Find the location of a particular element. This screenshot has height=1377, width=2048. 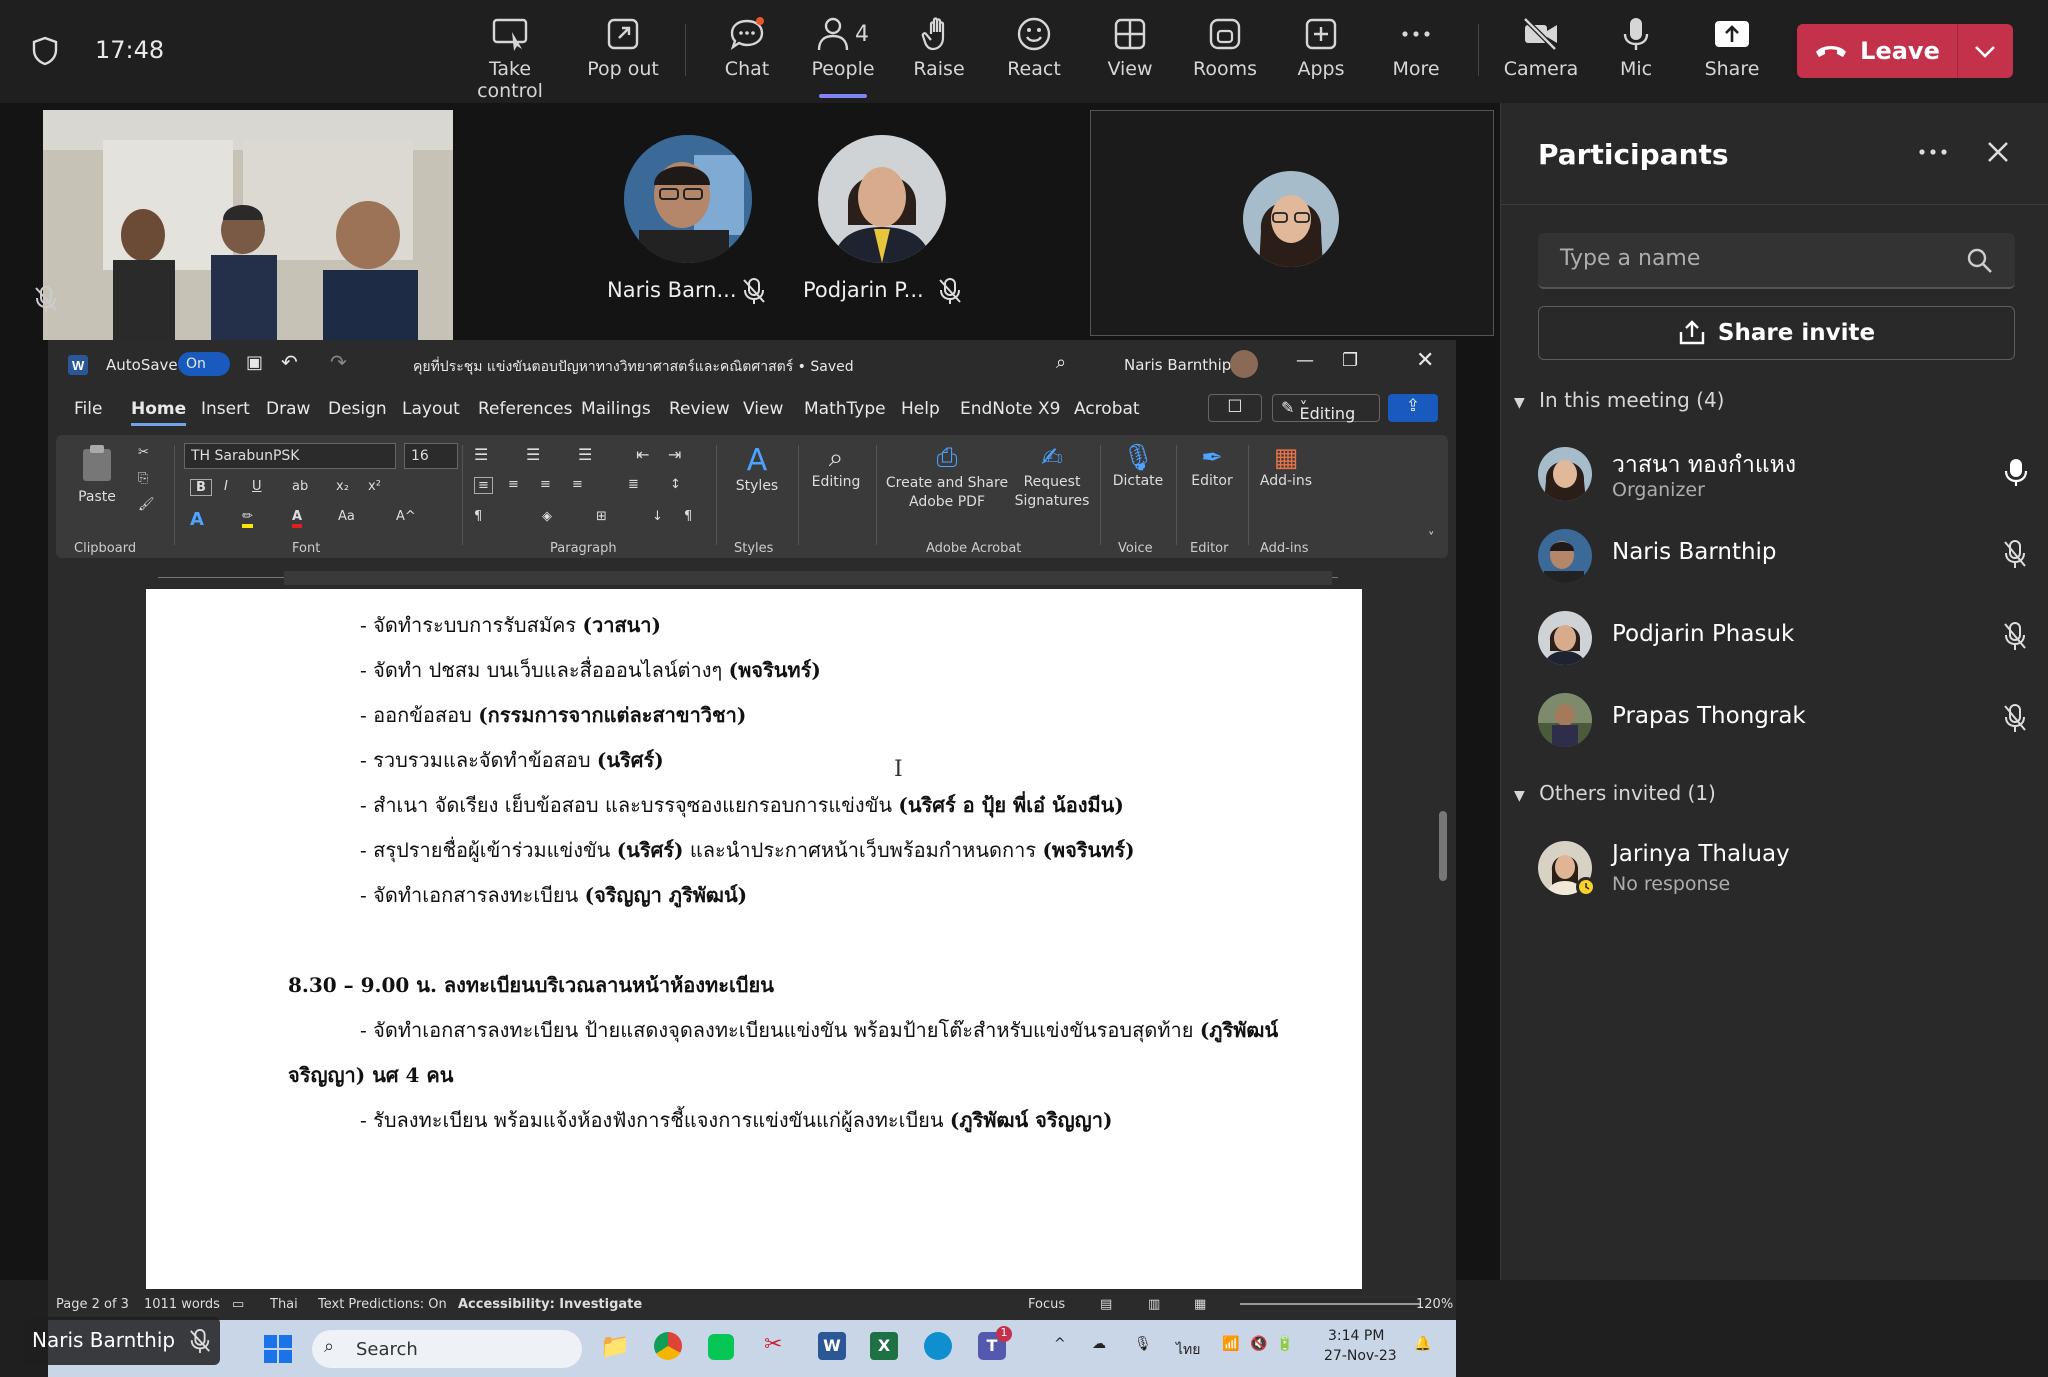

close-icon is located at coordinates (1998, 152).